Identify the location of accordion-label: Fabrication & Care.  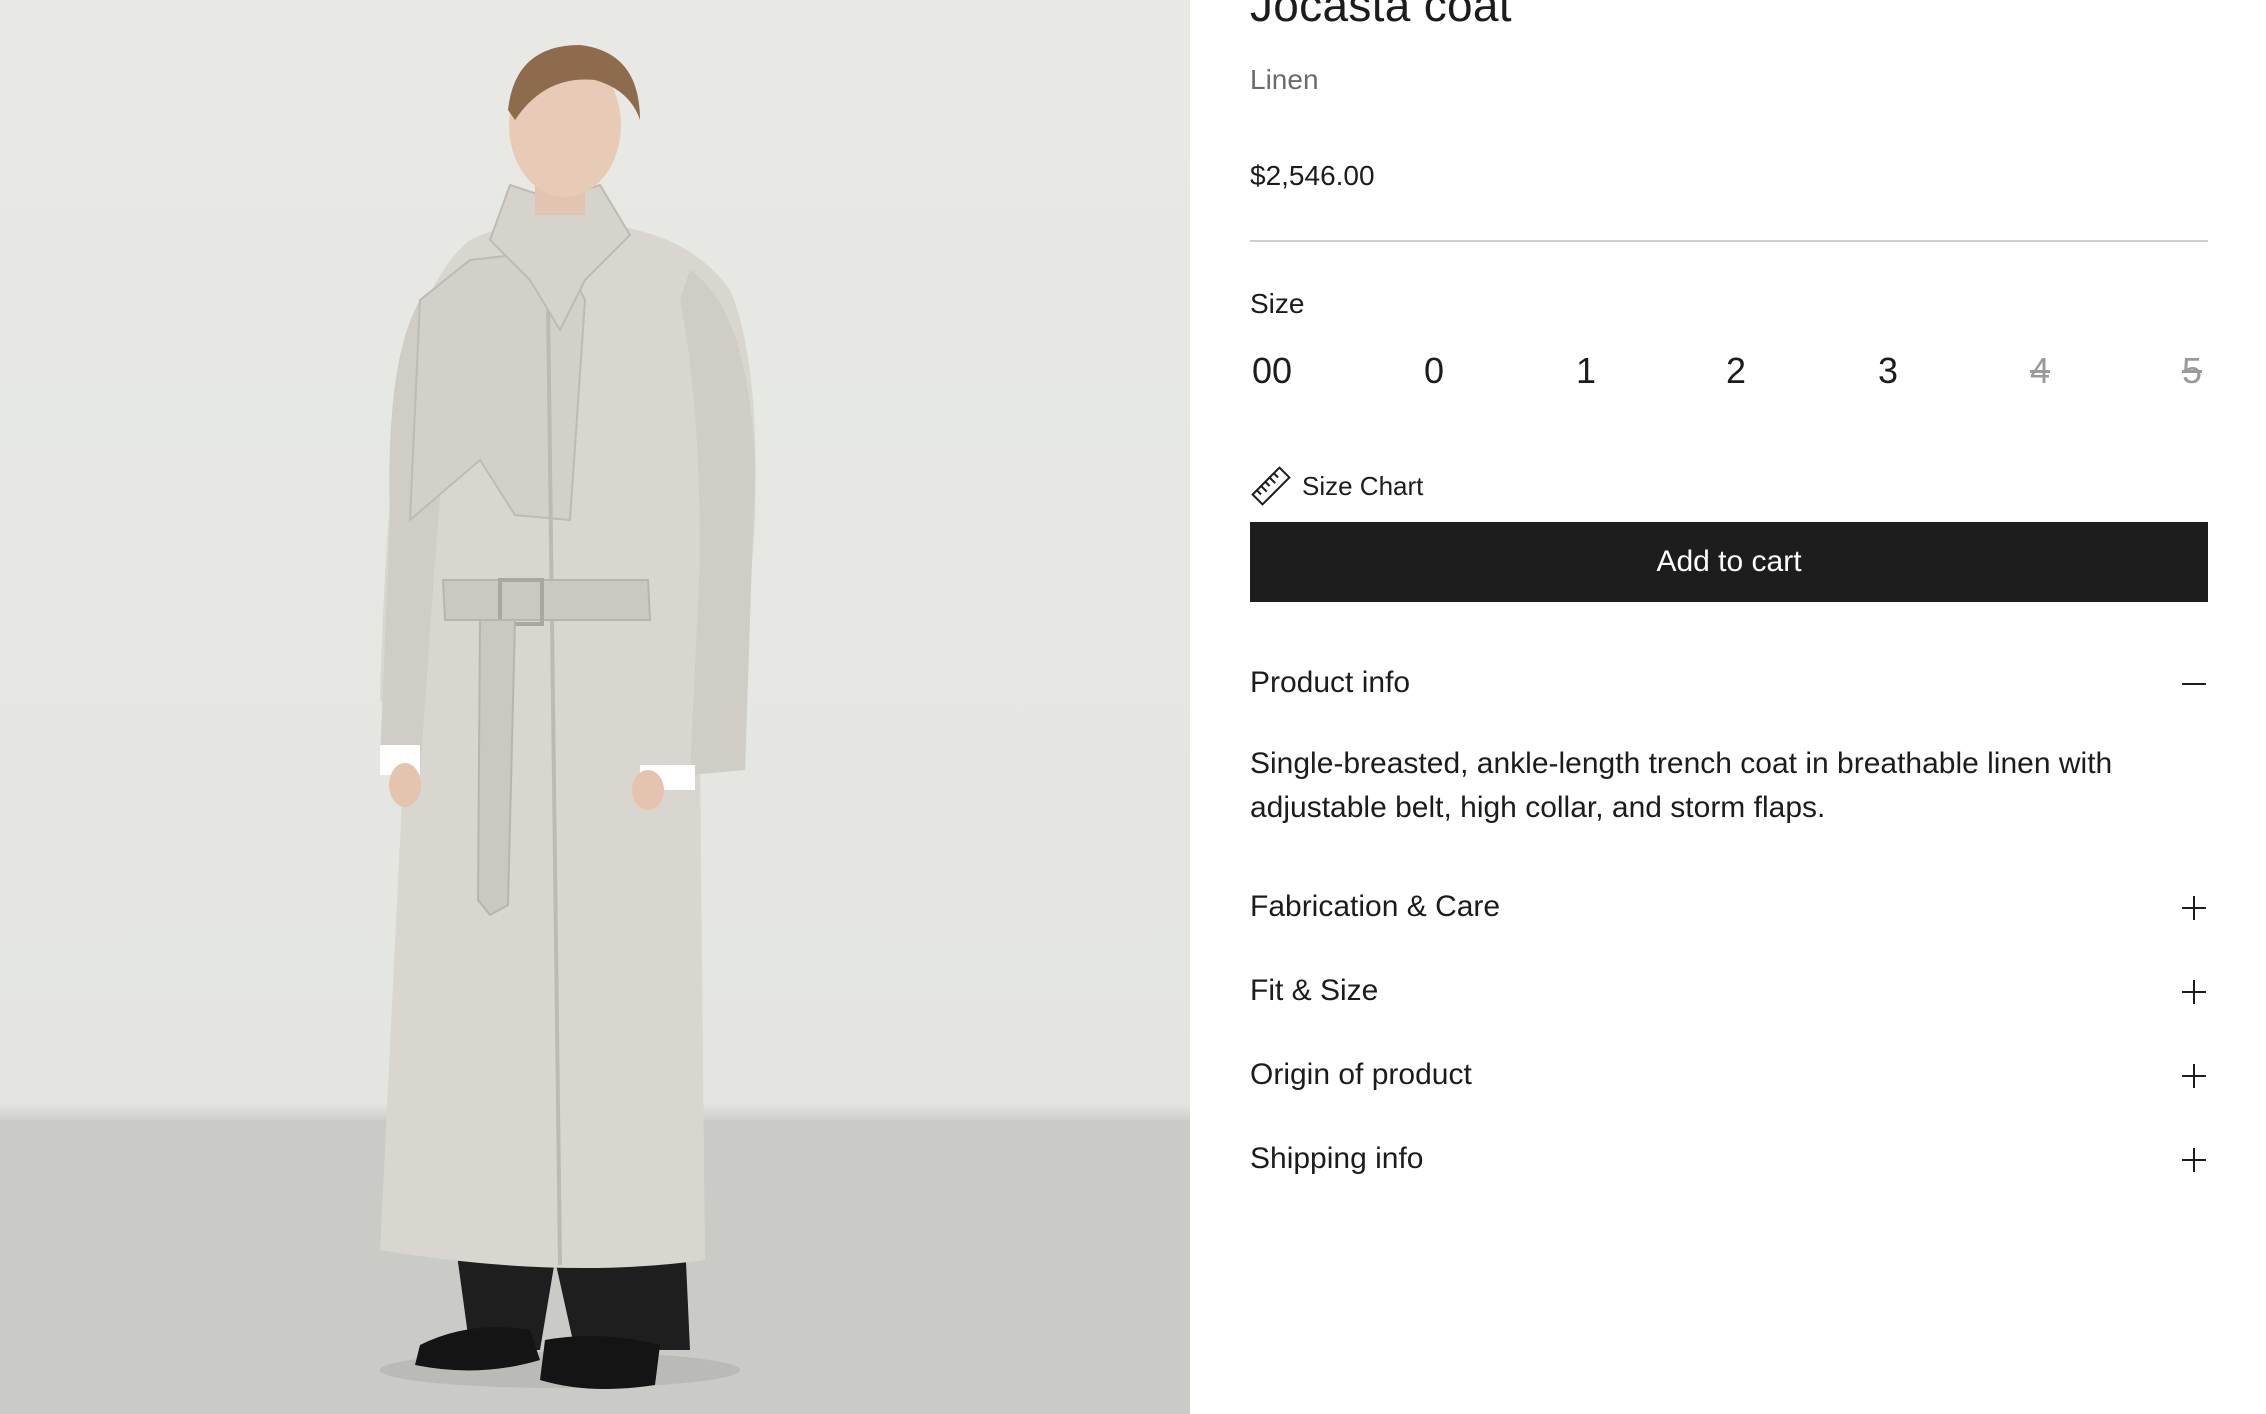
(1375, 906).